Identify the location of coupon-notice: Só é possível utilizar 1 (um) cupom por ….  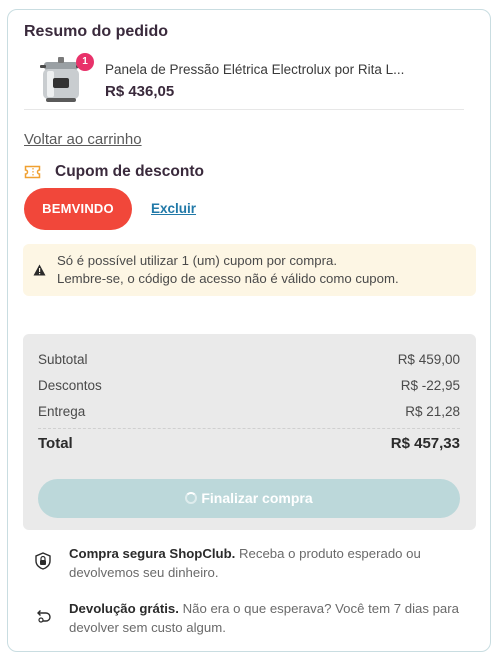
(249, 270).